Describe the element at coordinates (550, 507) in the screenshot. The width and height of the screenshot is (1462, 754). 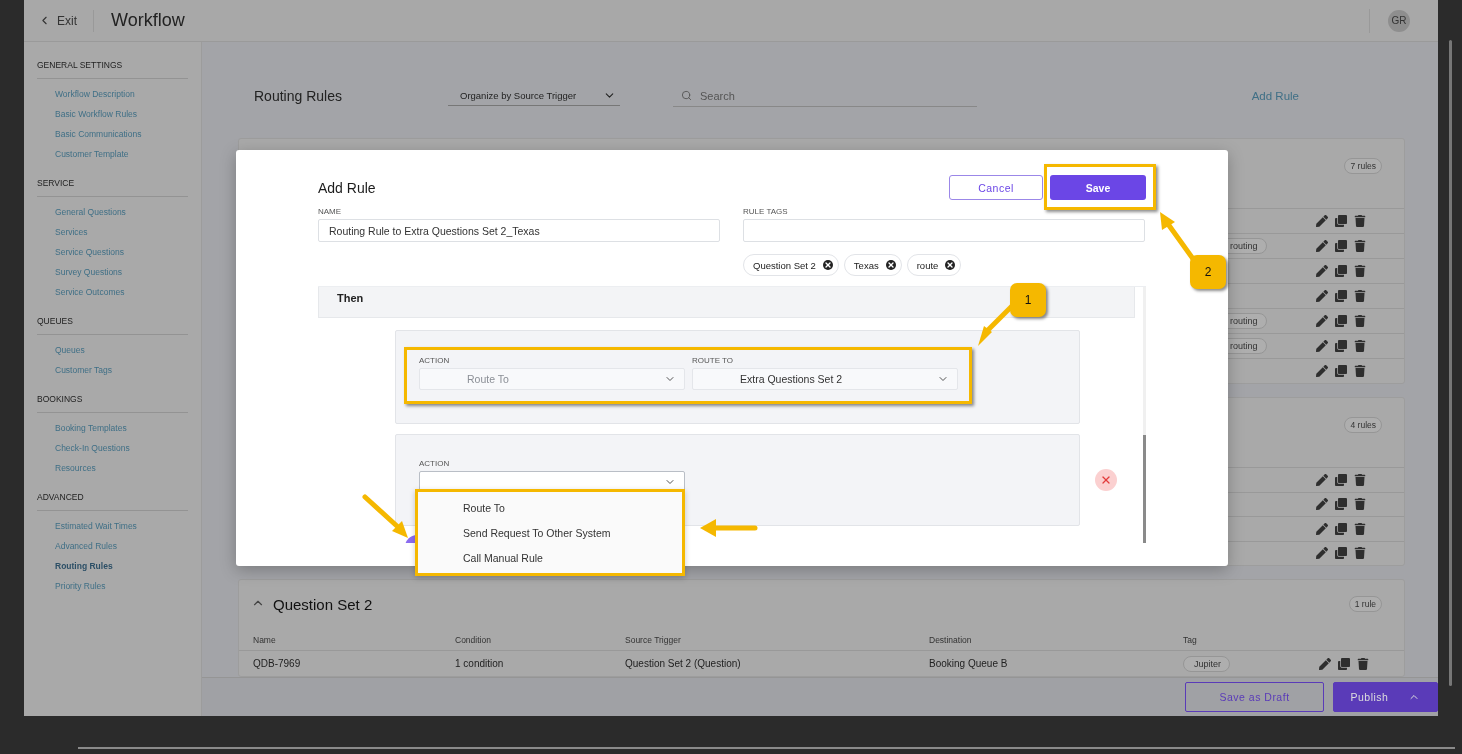
I see `menu-item: Route To` at that location.